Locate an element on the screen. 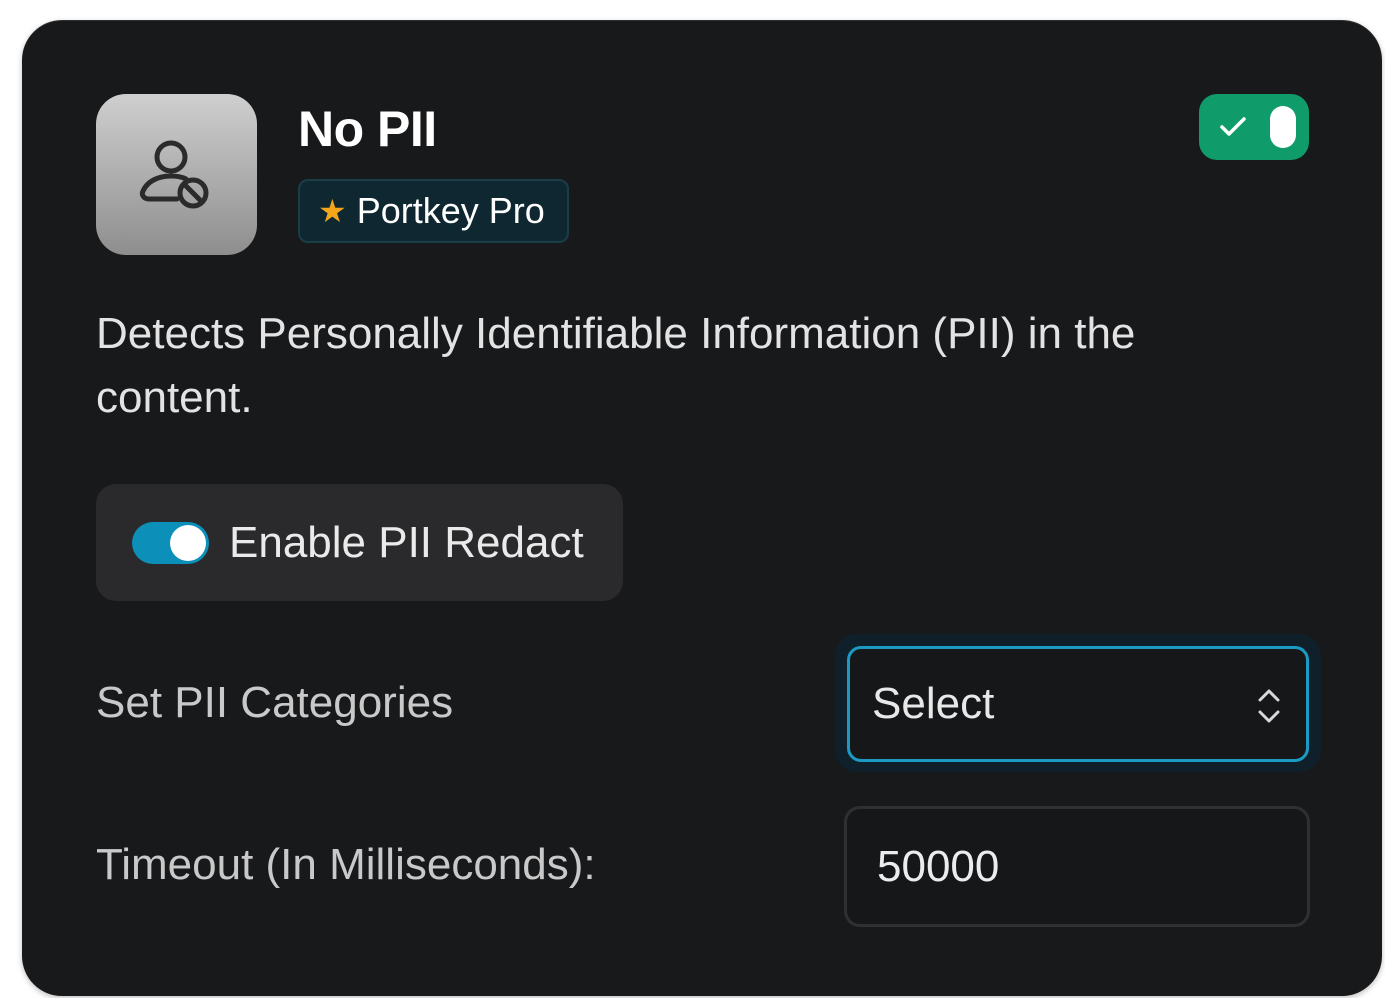  timeout-input: 50000 is located at coordinates (1077, 866).